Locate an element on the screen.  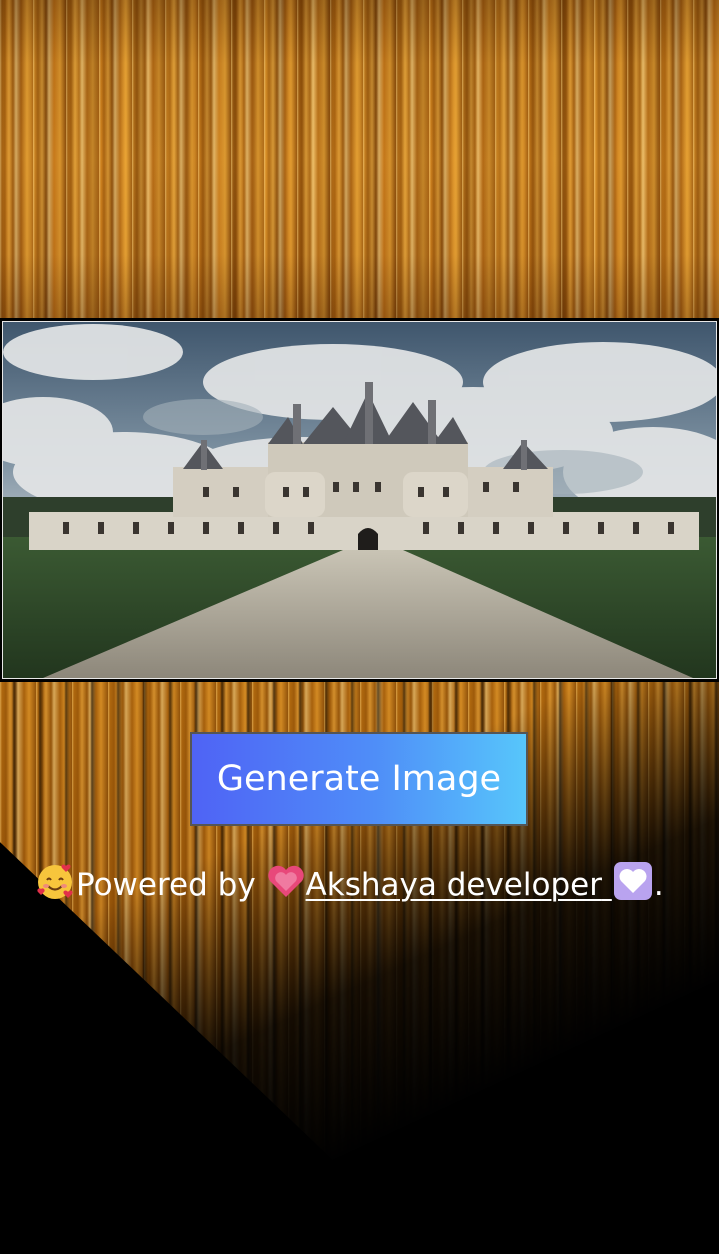
developer-link: Akshaya developer is located at coordinates (460, 882).